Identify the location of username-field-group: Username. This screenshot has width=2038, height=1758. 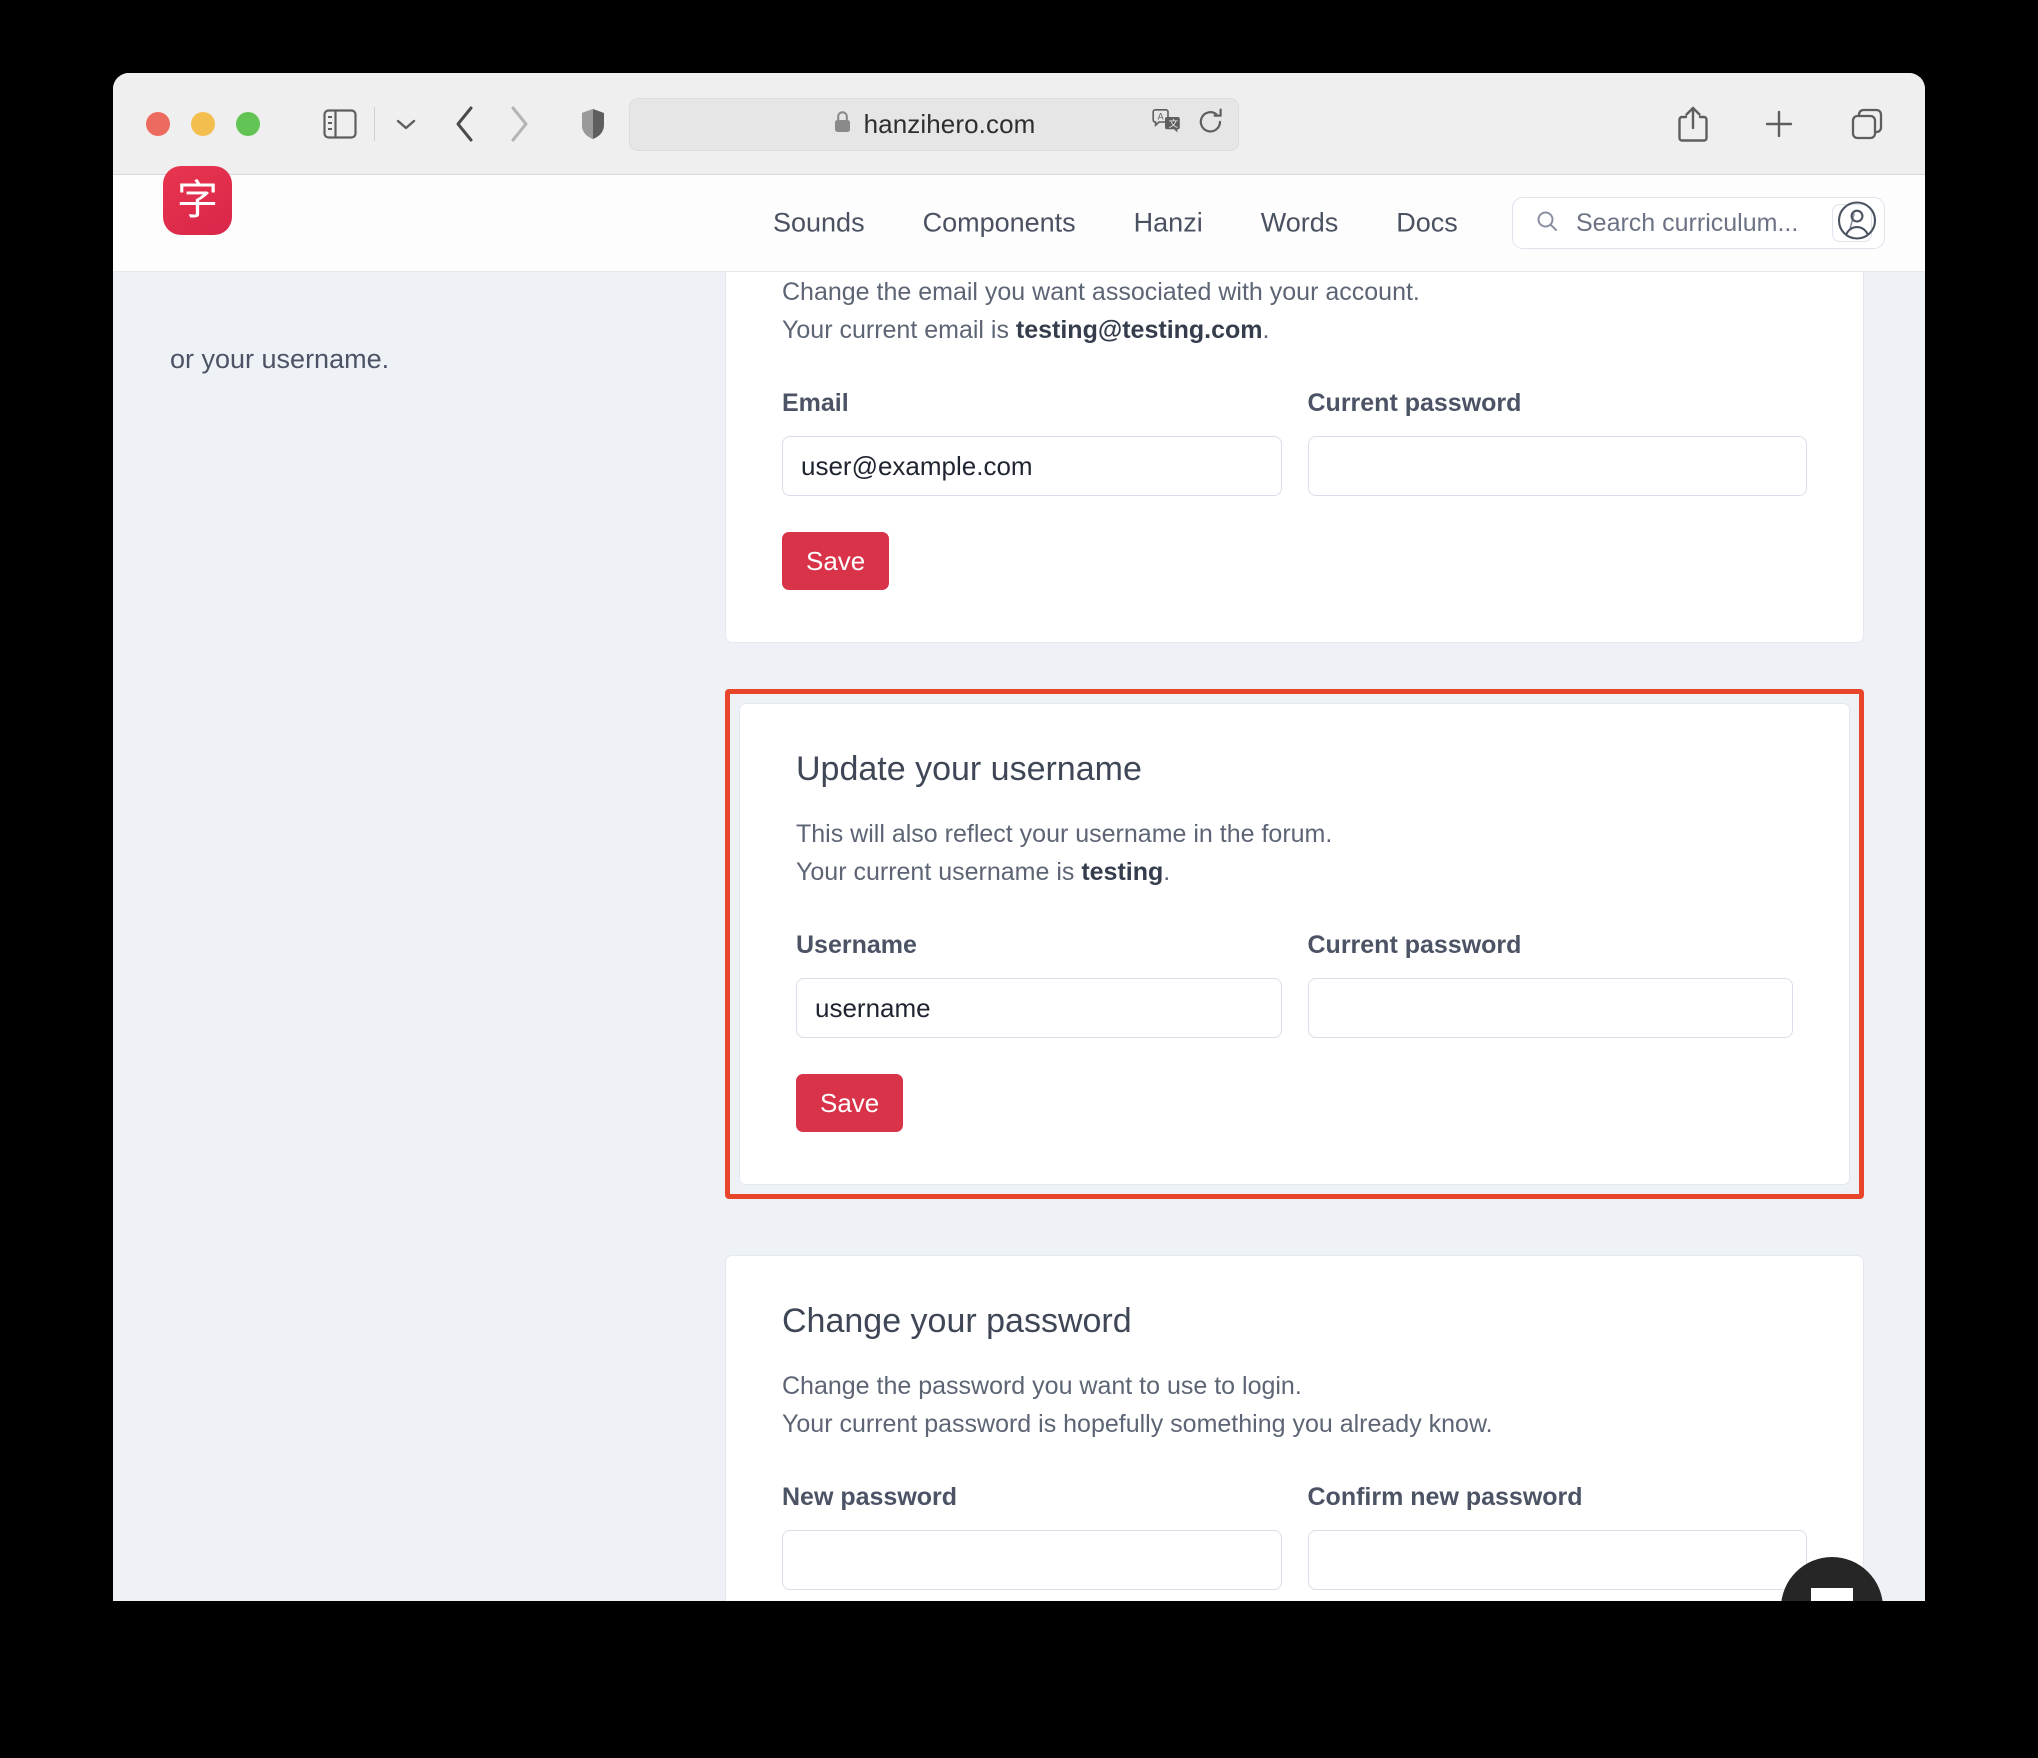
(1039, 984).